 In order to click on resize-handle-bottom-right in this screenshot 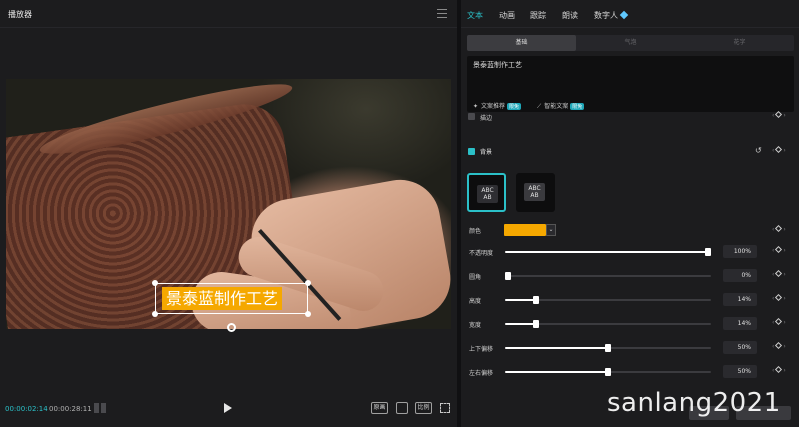, I will do `click(308, 314)`.